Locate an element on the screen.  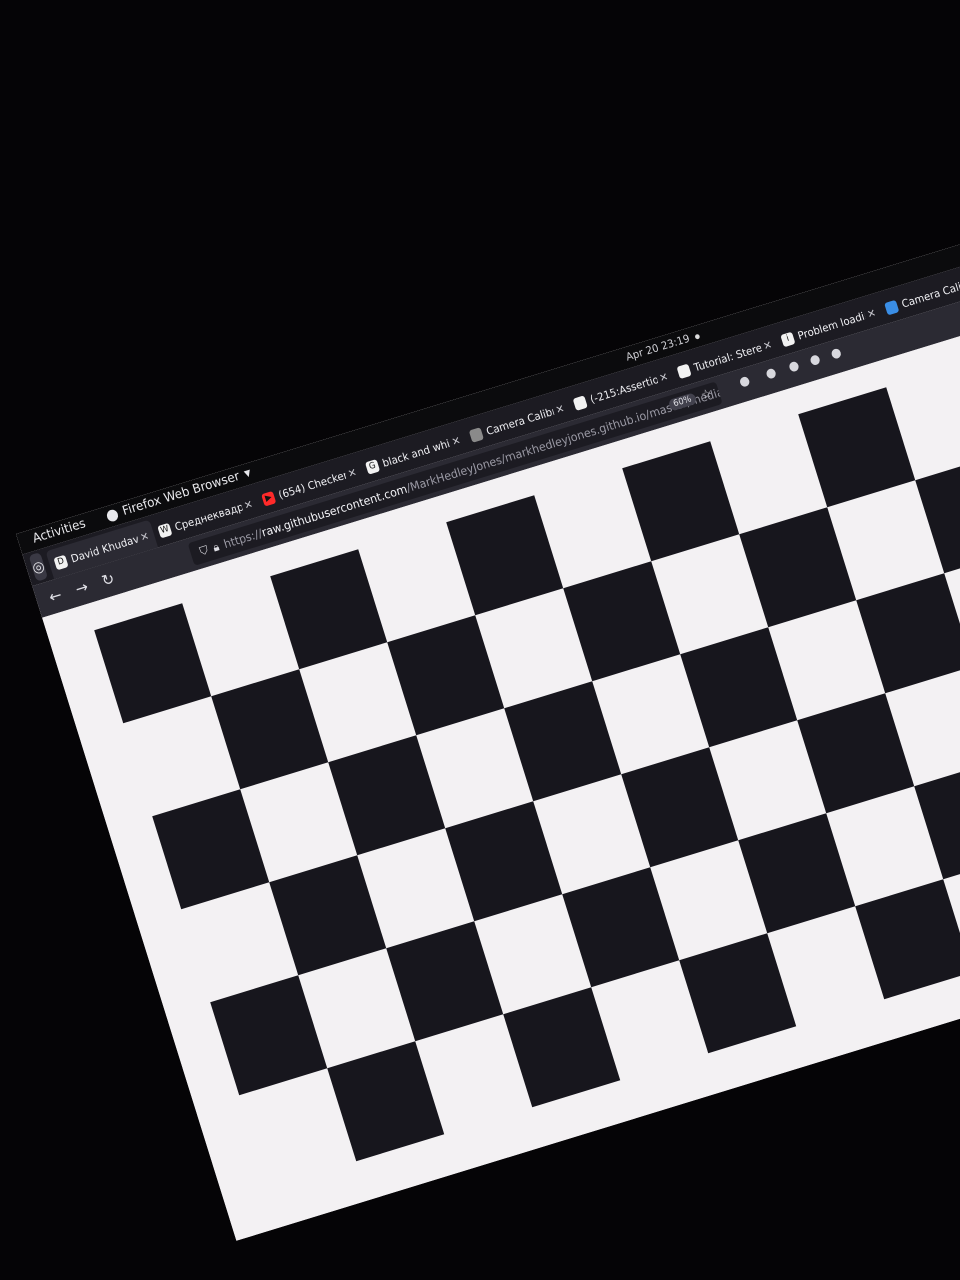
tab-favicon-icon: W is located at coordinates (165, 530).